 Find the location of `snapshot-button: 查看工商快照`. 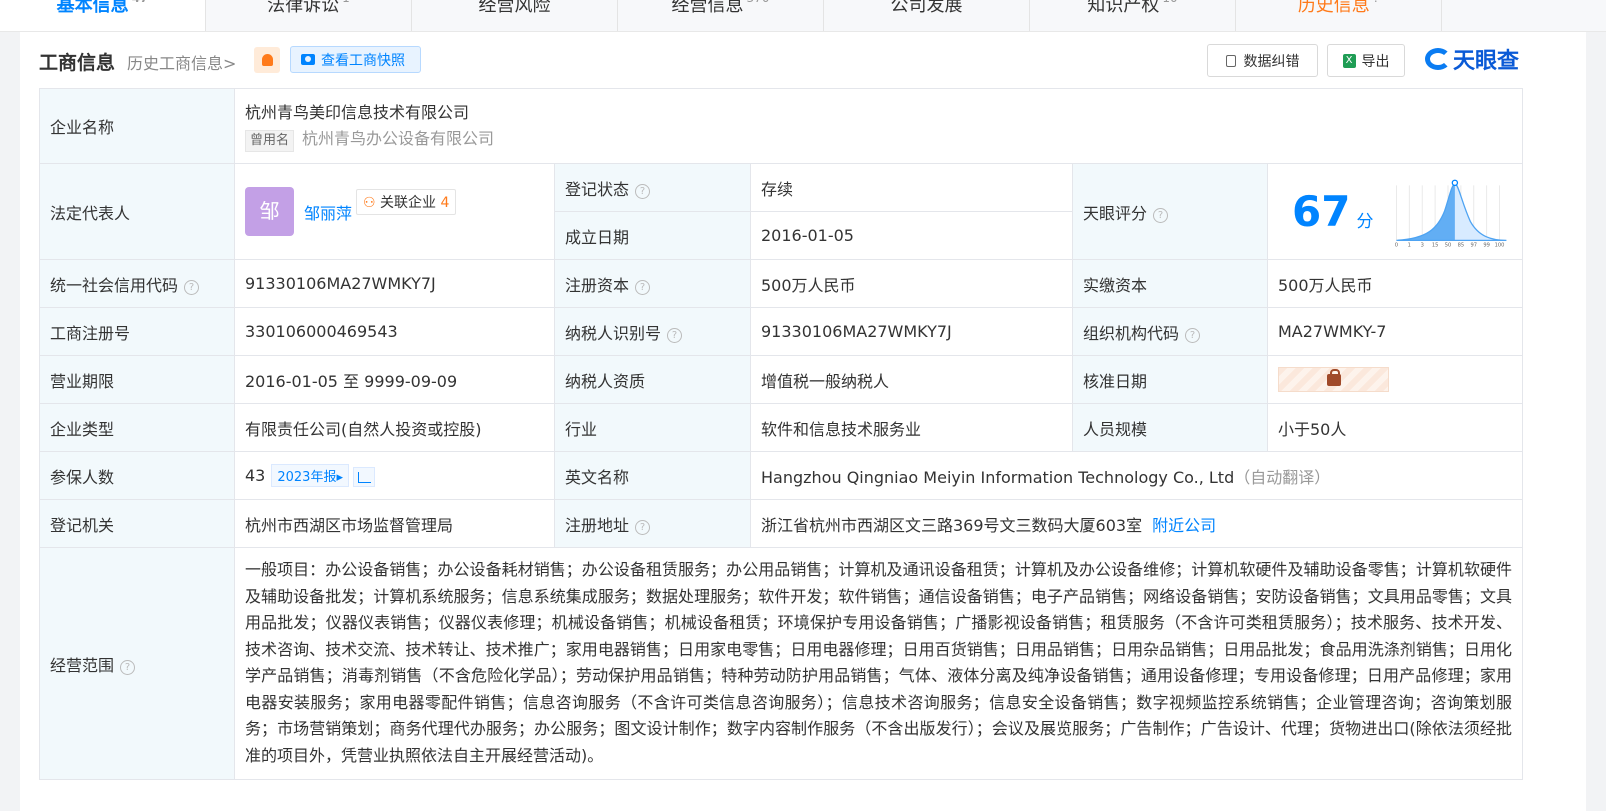

snapshot-button: 查看工商快照 is located at coordinates (355, 59).